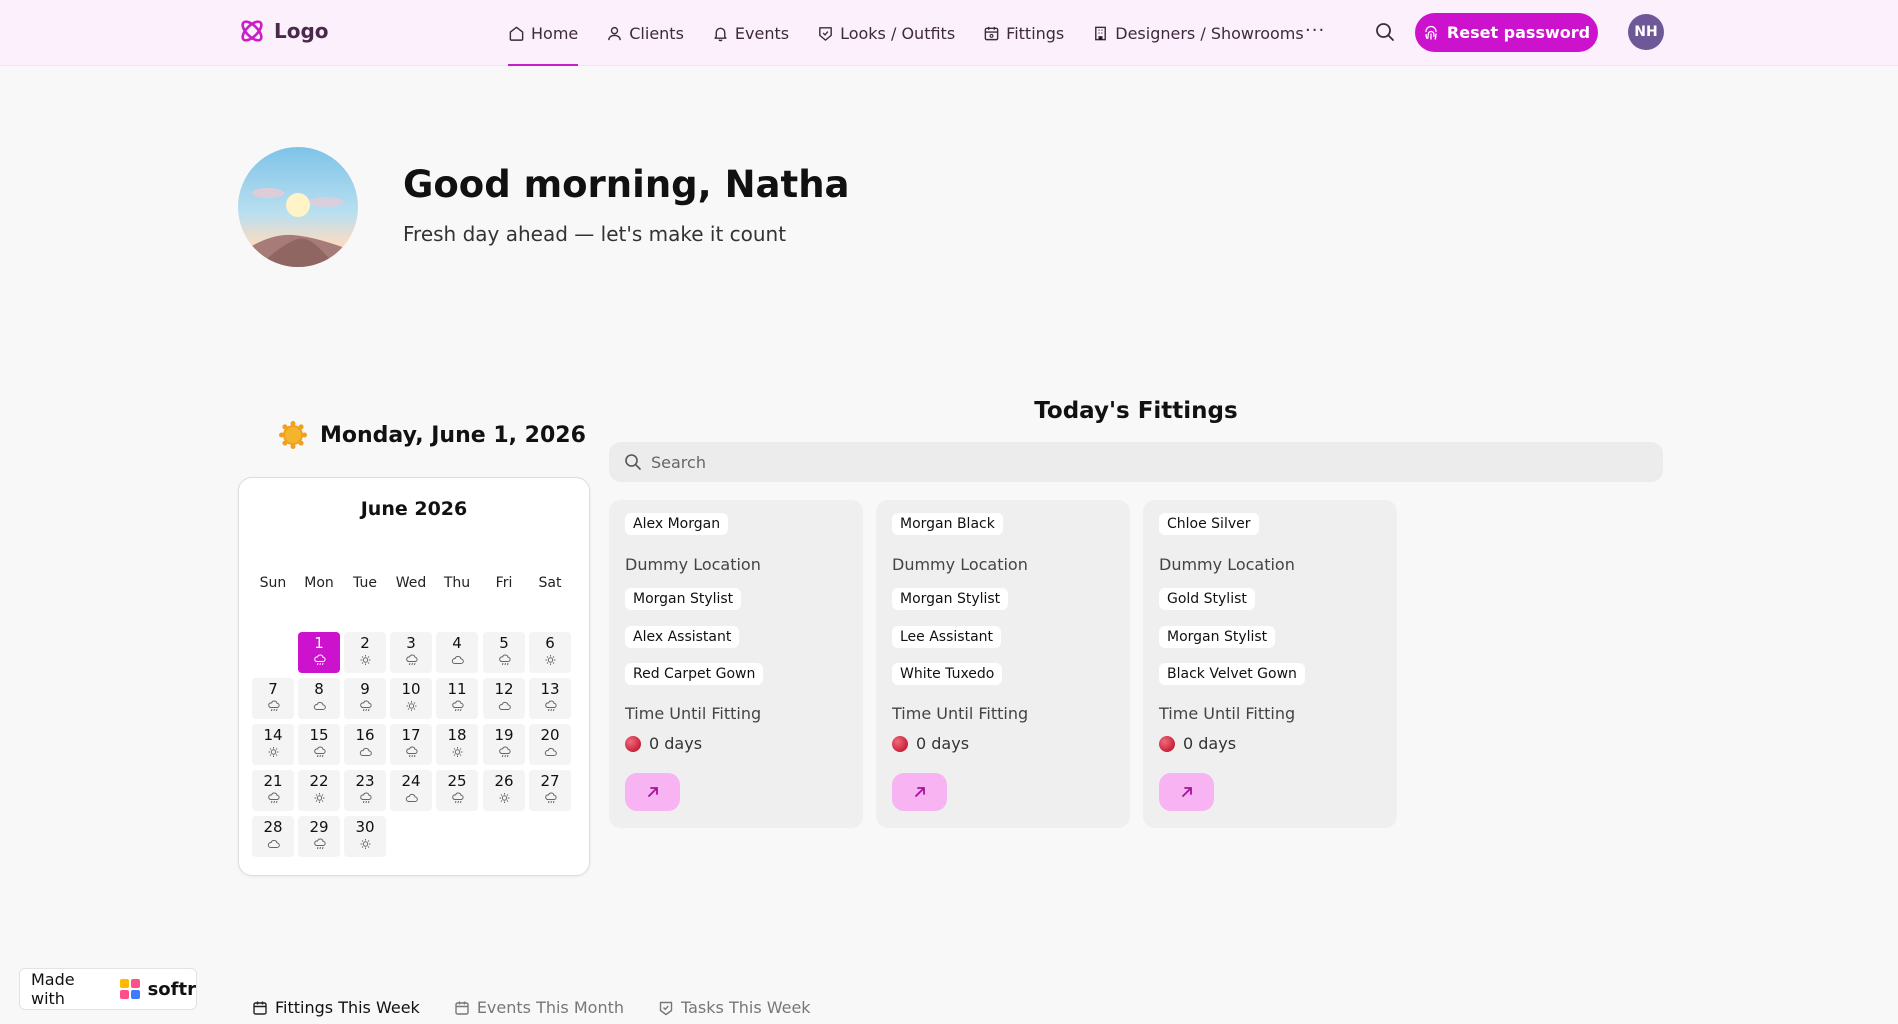 The image size is (1898, 1024). What do you see at coordinates (762, 33) in the screenshot?
I see `nav-events-label: Events` at bounding box center [762, 33].